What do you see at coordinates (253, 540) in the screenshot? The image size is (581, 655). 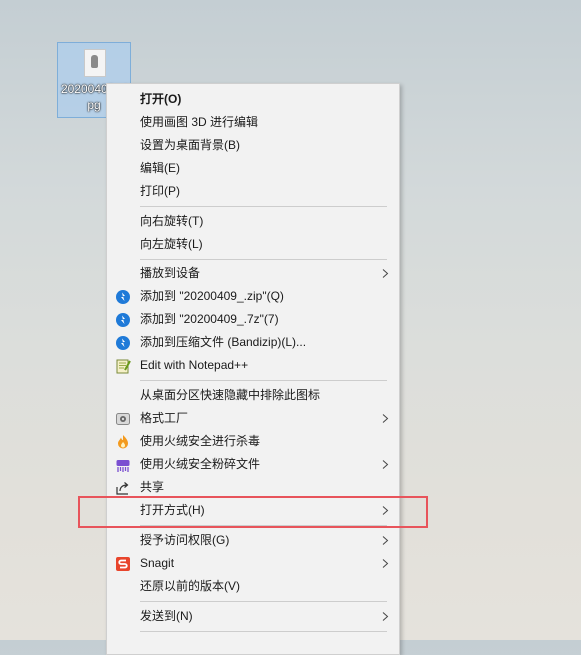 I see `menu-item-grant-access: 授予访问权限(G)` at bounding box center [253, 540].